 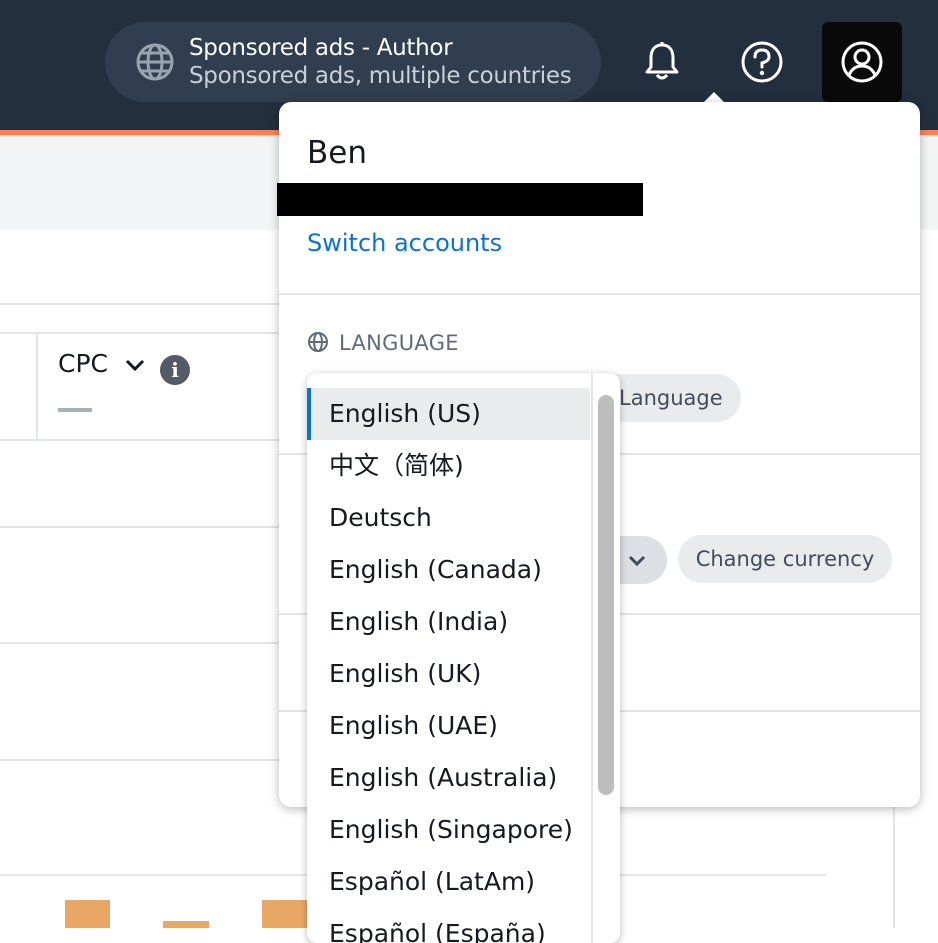 What do you see at coordinates (399, 343) in the screenshot?
I see `language-heading-text: LANGUAGE` at bounding box center [399, 343].